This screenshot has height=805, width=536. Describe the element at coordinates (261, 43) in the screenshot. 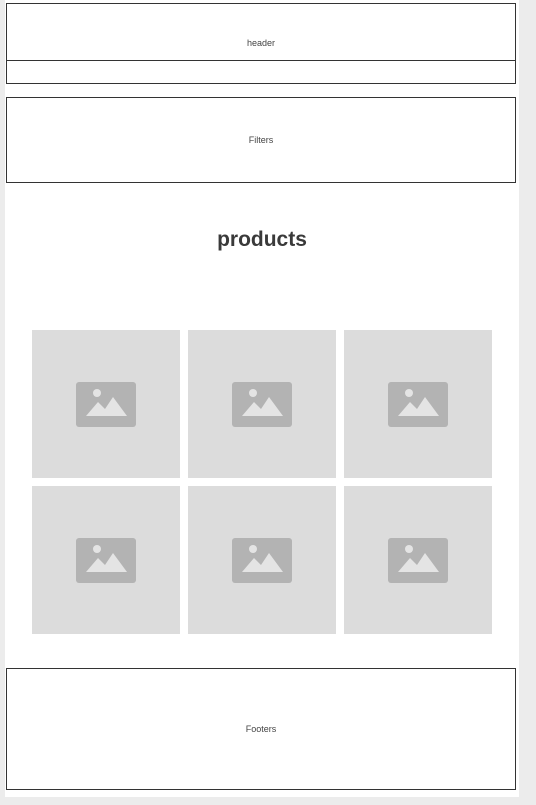

I see `header-label: header` at that location.